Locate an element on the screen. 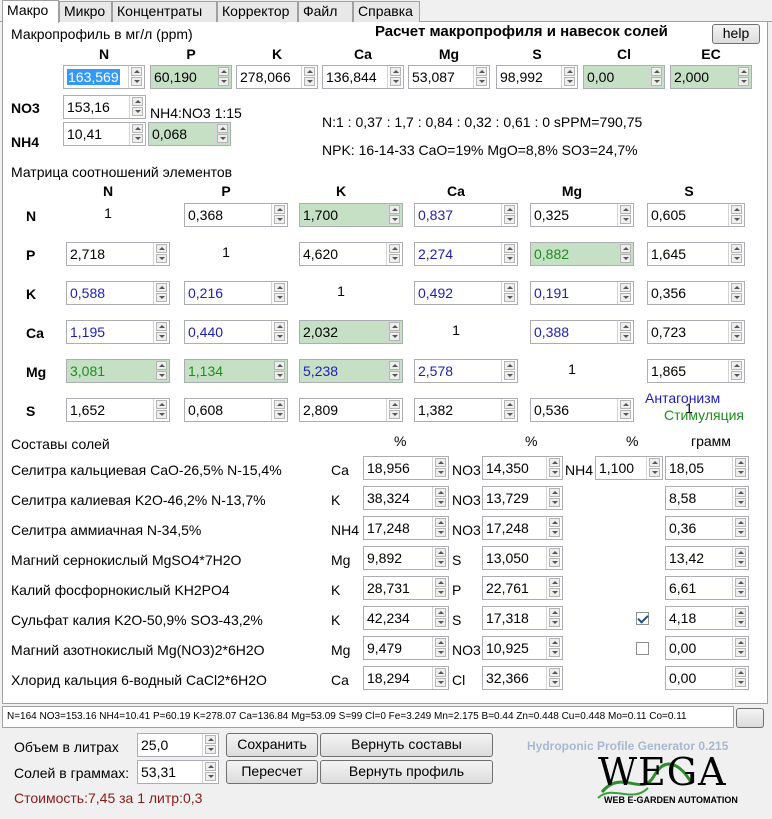 The width and height of the screenshot is (772, 819). matrix-cell-4-2: 5,238 is located at coordinates (351, 371).